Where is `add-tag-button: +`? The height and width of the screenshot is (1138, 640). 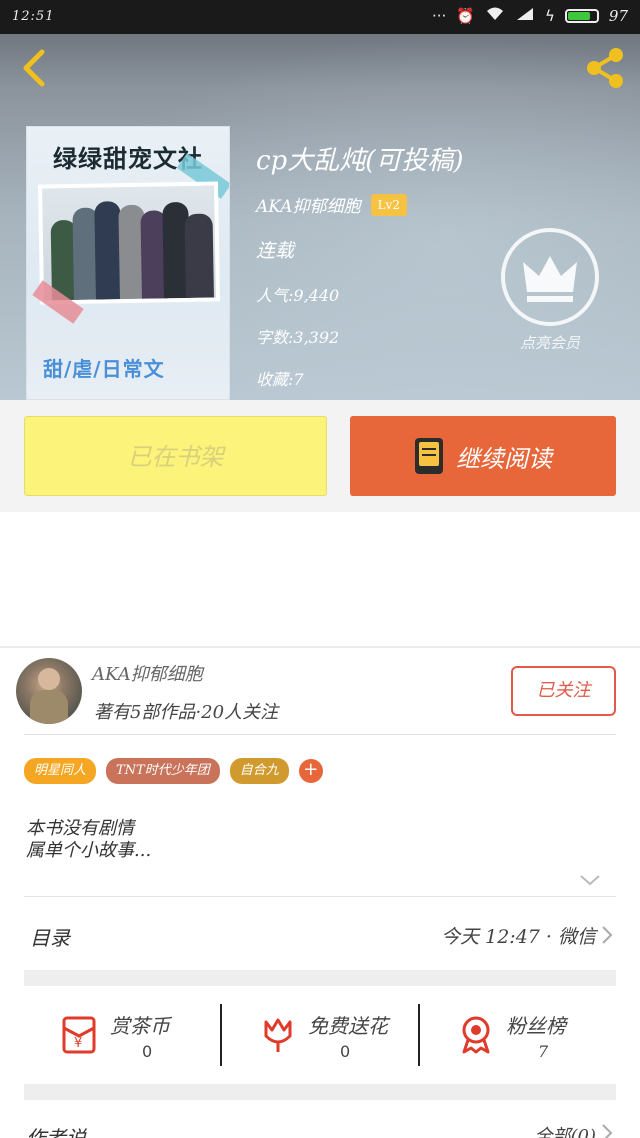 add-tag-button: + is located at coordinates (310, 771).